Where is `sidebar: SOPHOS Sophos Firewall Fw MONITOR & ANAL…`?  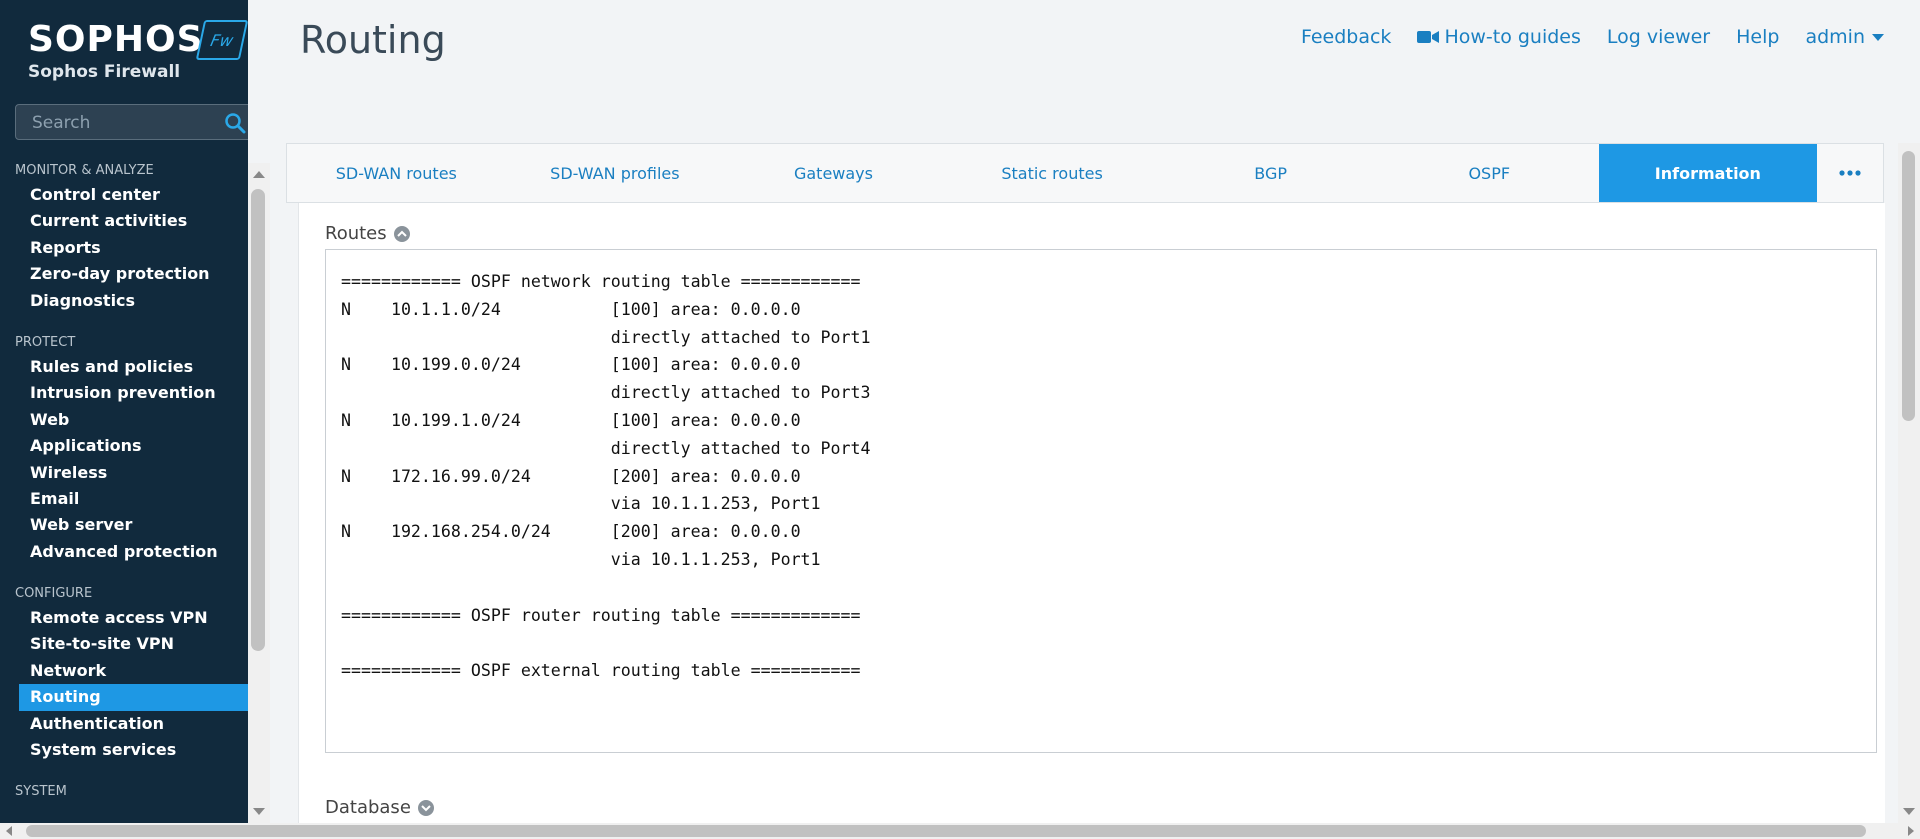 sidebar: SOPHOS Sophos Firewall Fw MONITOR & ANAL… is located at coordinates (124, 419).